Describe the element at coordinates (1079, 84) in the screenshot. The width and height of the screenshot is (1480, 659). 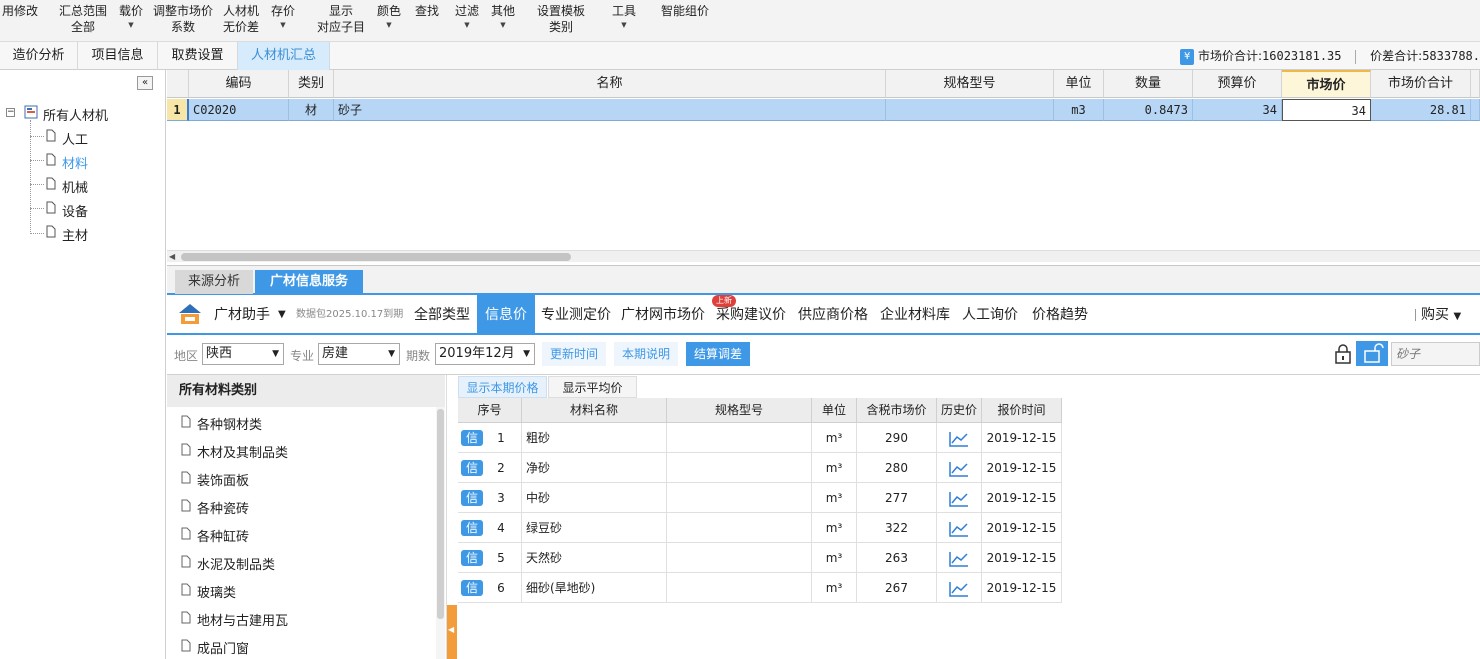
I see `col-header-unit: 单位` at that location.